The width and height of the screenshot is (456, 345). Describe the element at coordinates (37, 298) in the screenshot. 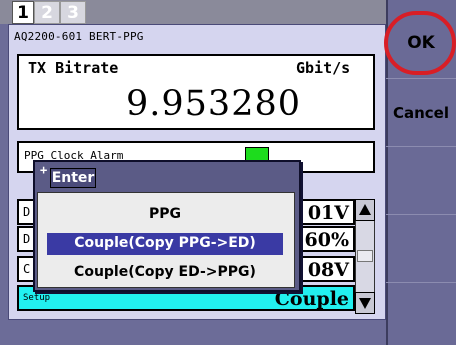

I see `setup-row-label: Setup` at that location.